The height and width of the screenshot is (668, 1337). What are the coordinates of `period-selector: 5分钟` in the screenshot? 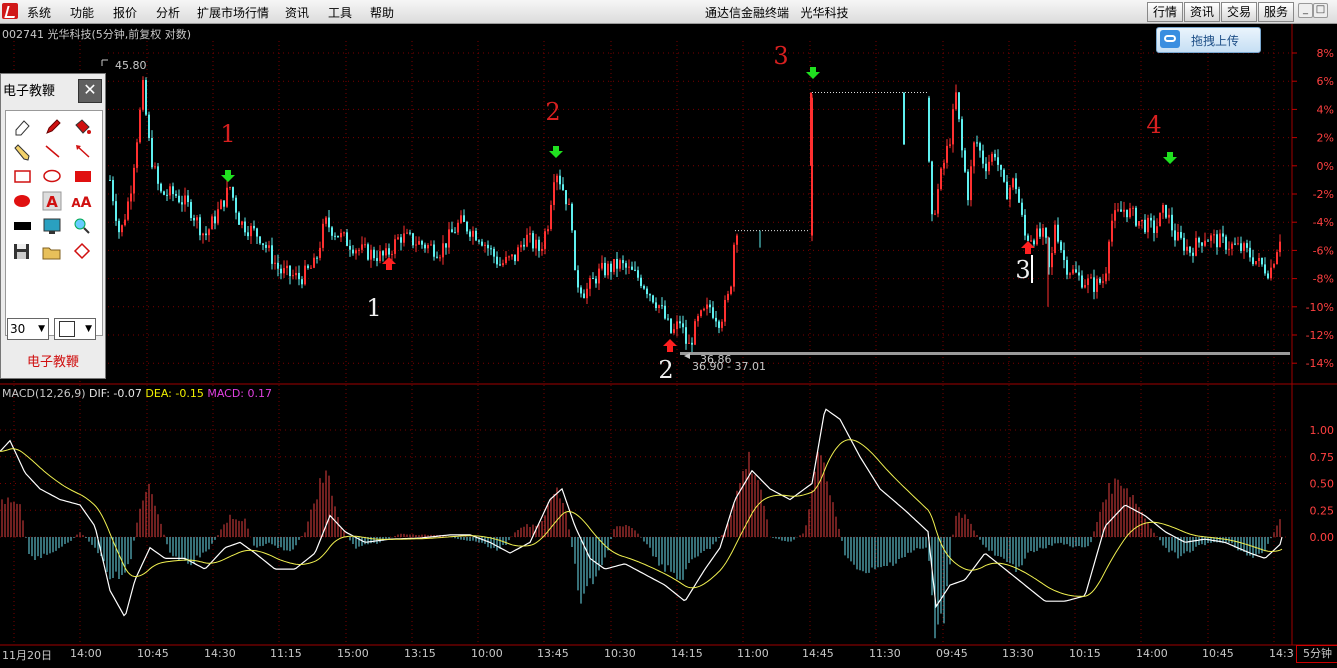 It's located at (1316, 654).